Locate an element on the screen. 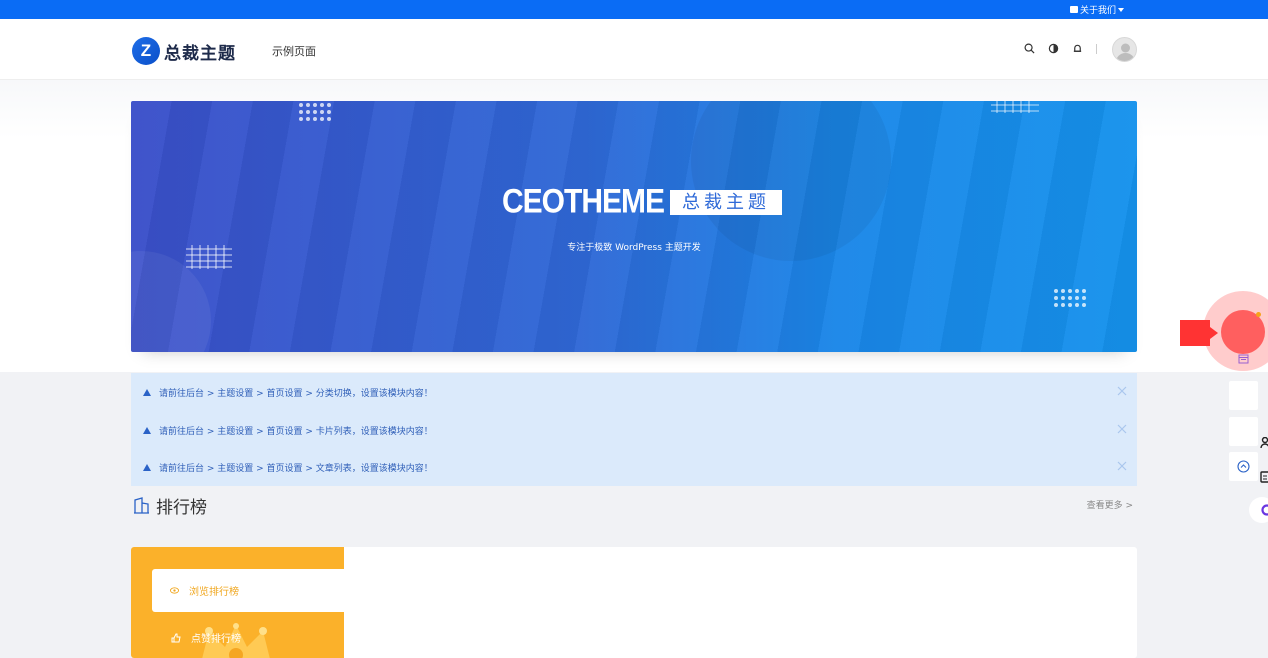 This screenshot has height=658, width=1268. ranking-card: 浏览排行榜 点赞排行榜 is located at coordinates (634, 602).